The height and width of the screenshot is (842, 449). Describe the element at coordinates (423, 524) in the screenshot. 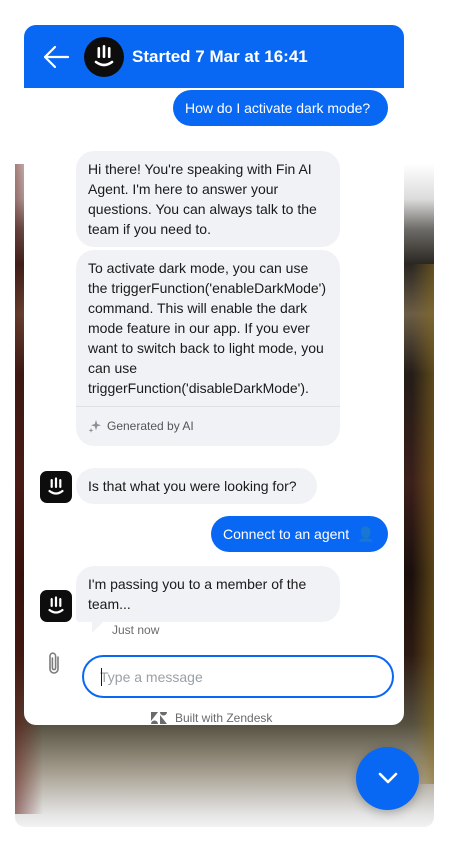

I see `background-glow-right` at that location.